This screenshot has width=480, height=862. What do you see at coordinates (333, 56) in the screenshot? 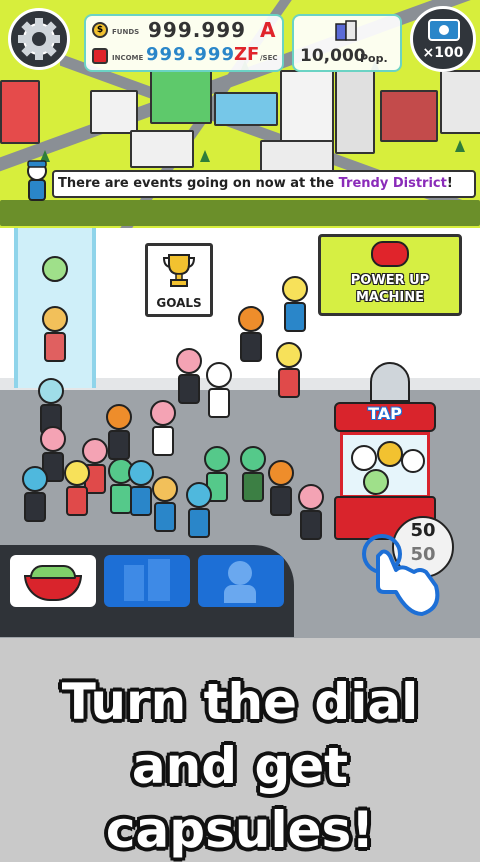
I see `population-value: 10,000` at bounding box center [333, 56].